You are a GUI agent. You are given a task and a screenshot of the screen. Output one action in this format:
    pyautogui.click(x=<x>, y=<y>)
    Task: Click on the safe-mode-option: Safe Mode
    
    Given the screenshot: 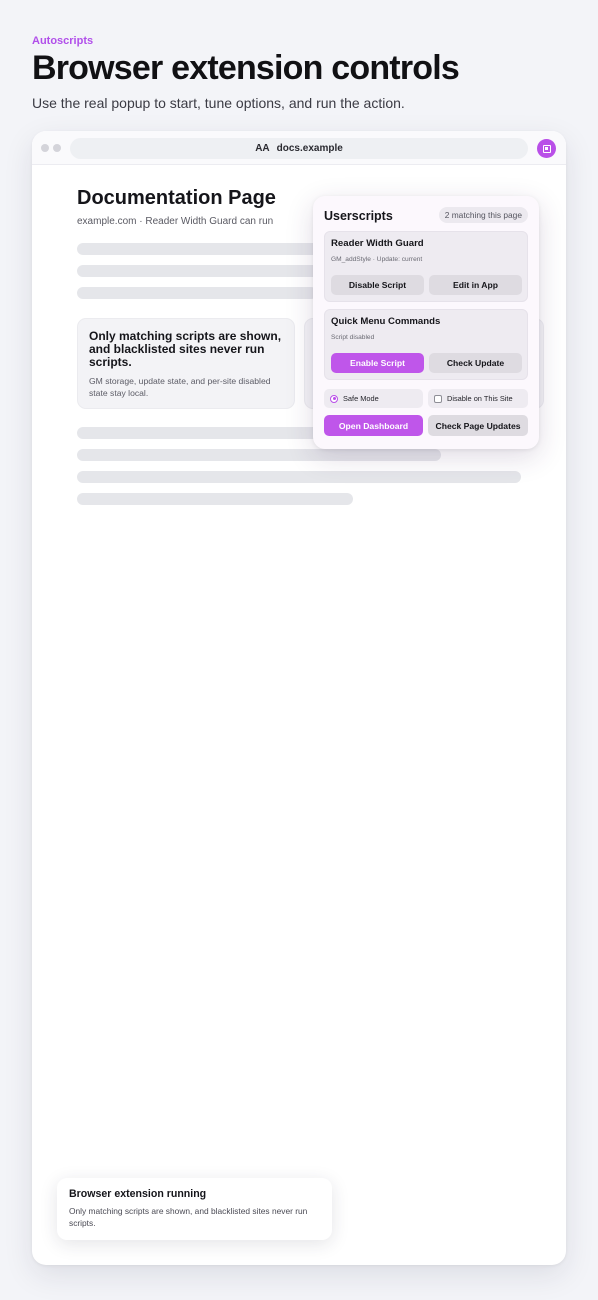 What is the action you would take?
    pyautogui.click(x=373, y=398)
    